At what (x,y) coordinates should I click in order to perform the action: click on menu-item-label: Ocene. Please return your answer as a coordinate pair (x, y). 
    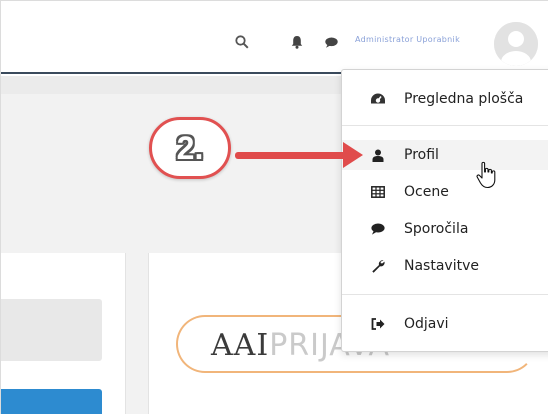
    Looking at the image, I should click on (426, 192).